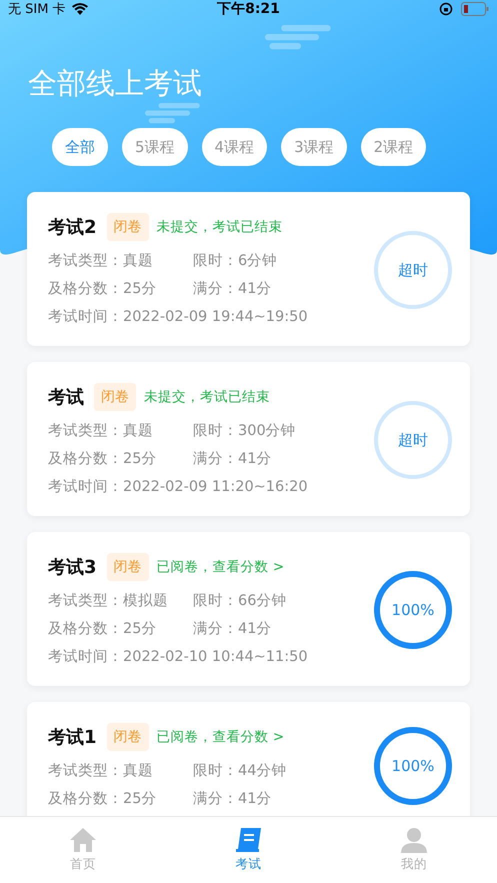 The height and width of the screenshot is (883, 497). Describe the element at coordinates (248, 759) in the screenshot. I see `exam-card: 考试1 闭卷 已阅卷，查看分数 > 考试类型：真题 限时：44分钟 及格分数：25分 满分：41分 100%` at that location.